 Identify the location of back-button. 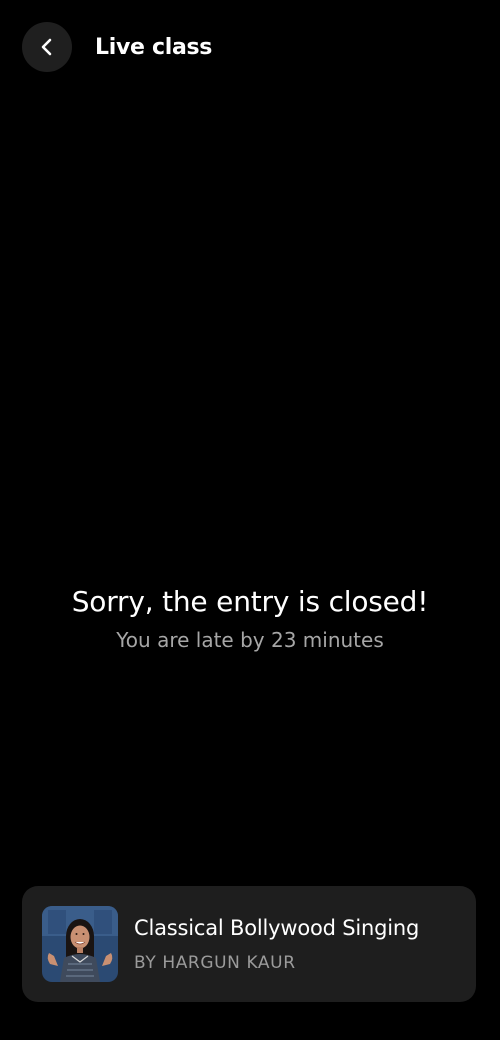
(47, 47).